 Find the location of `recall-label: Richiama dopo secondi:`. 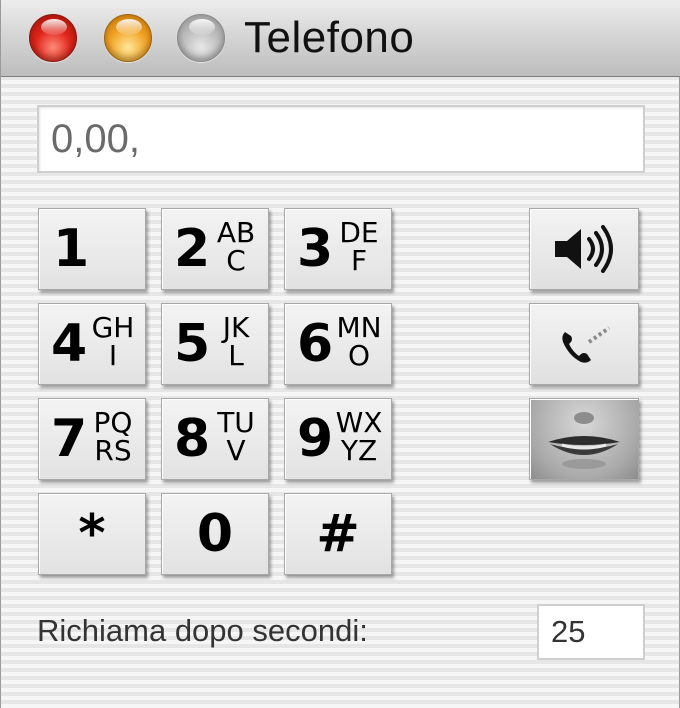

recall-label: Richiama dopo secondi: is located at coordinates (202, 630).